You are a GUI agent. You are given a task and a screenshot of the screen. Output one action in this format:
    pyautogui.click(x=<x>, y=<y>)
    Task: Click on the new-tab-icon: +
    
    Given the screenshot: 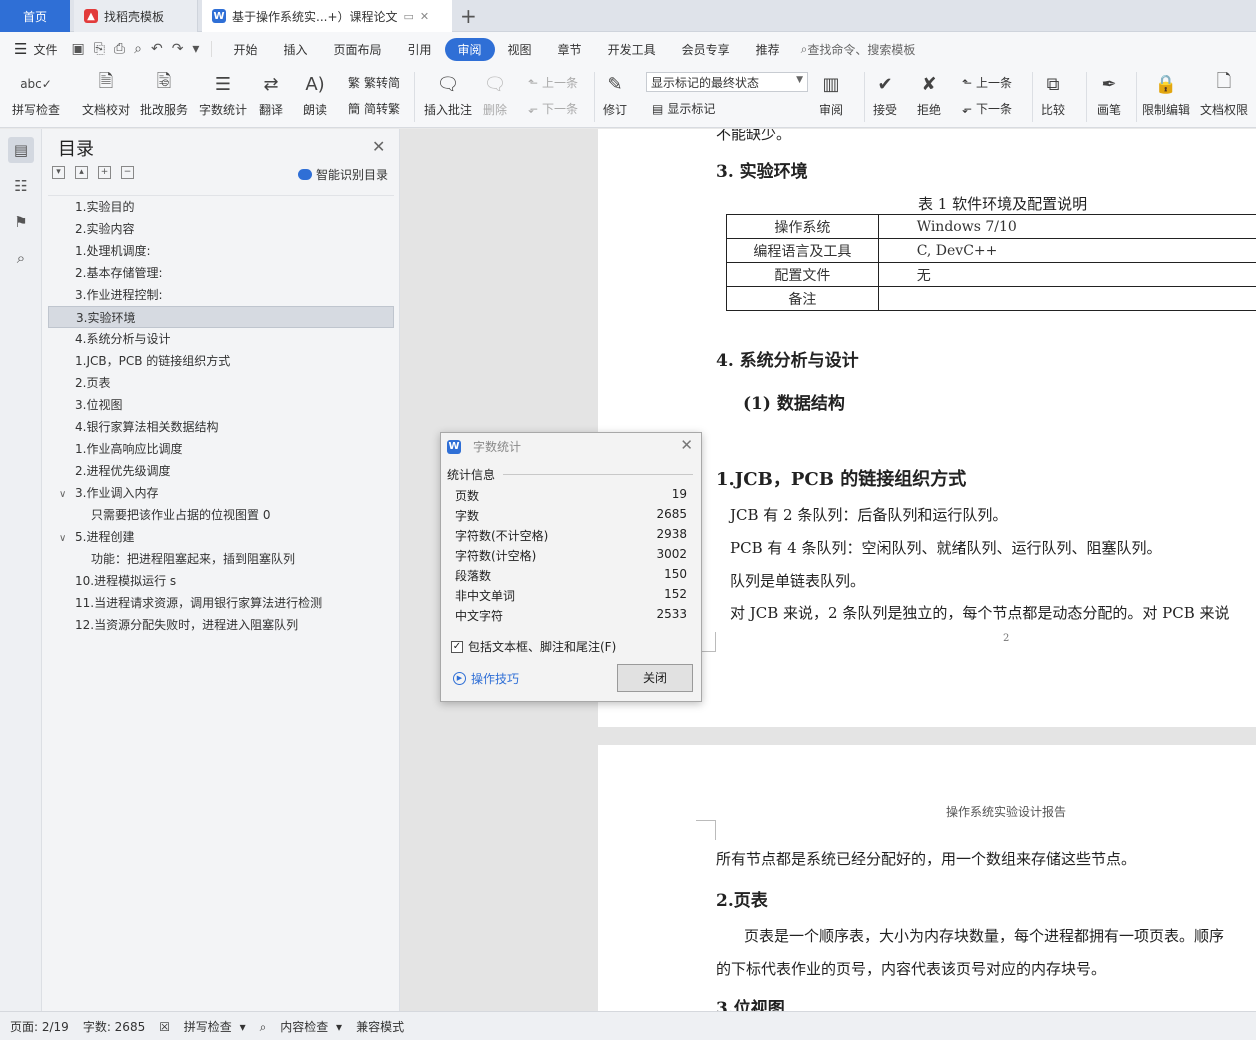 What is the action you would take?
    pyautogui.click(x=468, y=16)
    